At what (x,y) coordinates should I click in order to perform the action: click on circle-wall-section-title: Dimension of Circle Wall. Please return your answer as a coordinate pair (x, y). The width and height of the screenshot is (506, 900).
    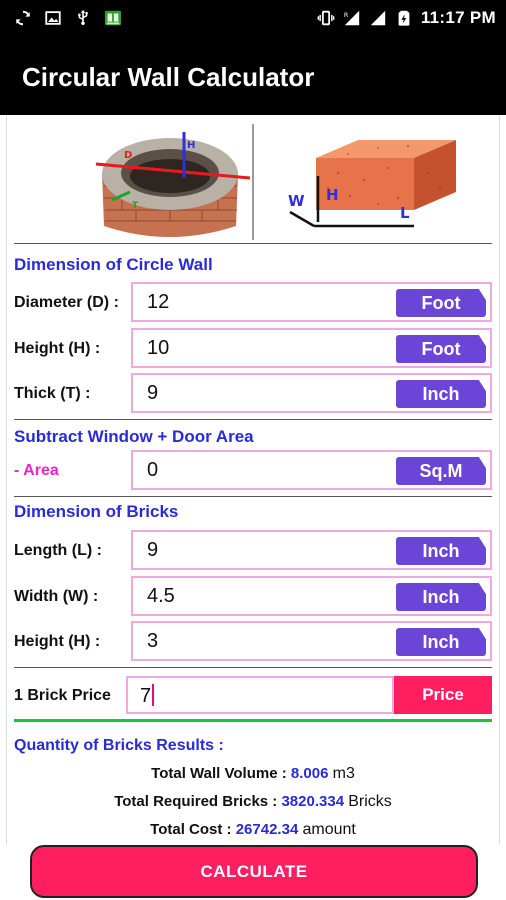
    Looking at the image, I should click on (113, 264).